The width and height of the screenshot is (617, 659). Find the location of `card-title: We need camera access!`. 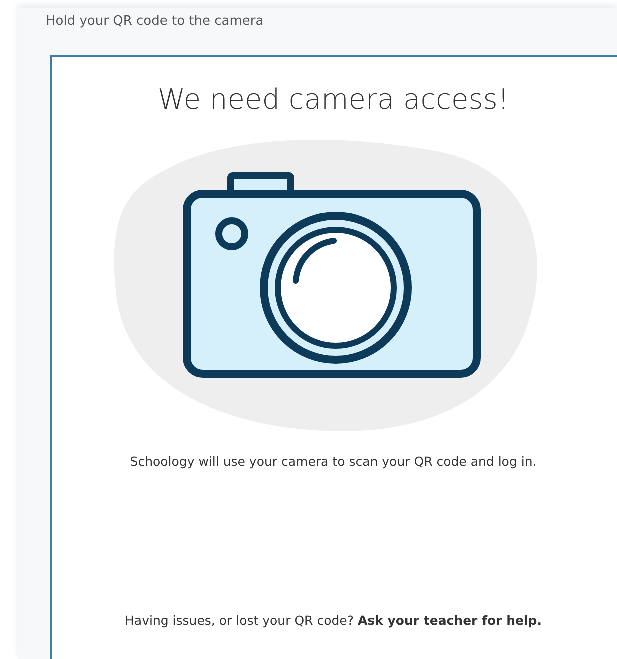

card-title: We need camera access! is located at coordinates (334, 100).